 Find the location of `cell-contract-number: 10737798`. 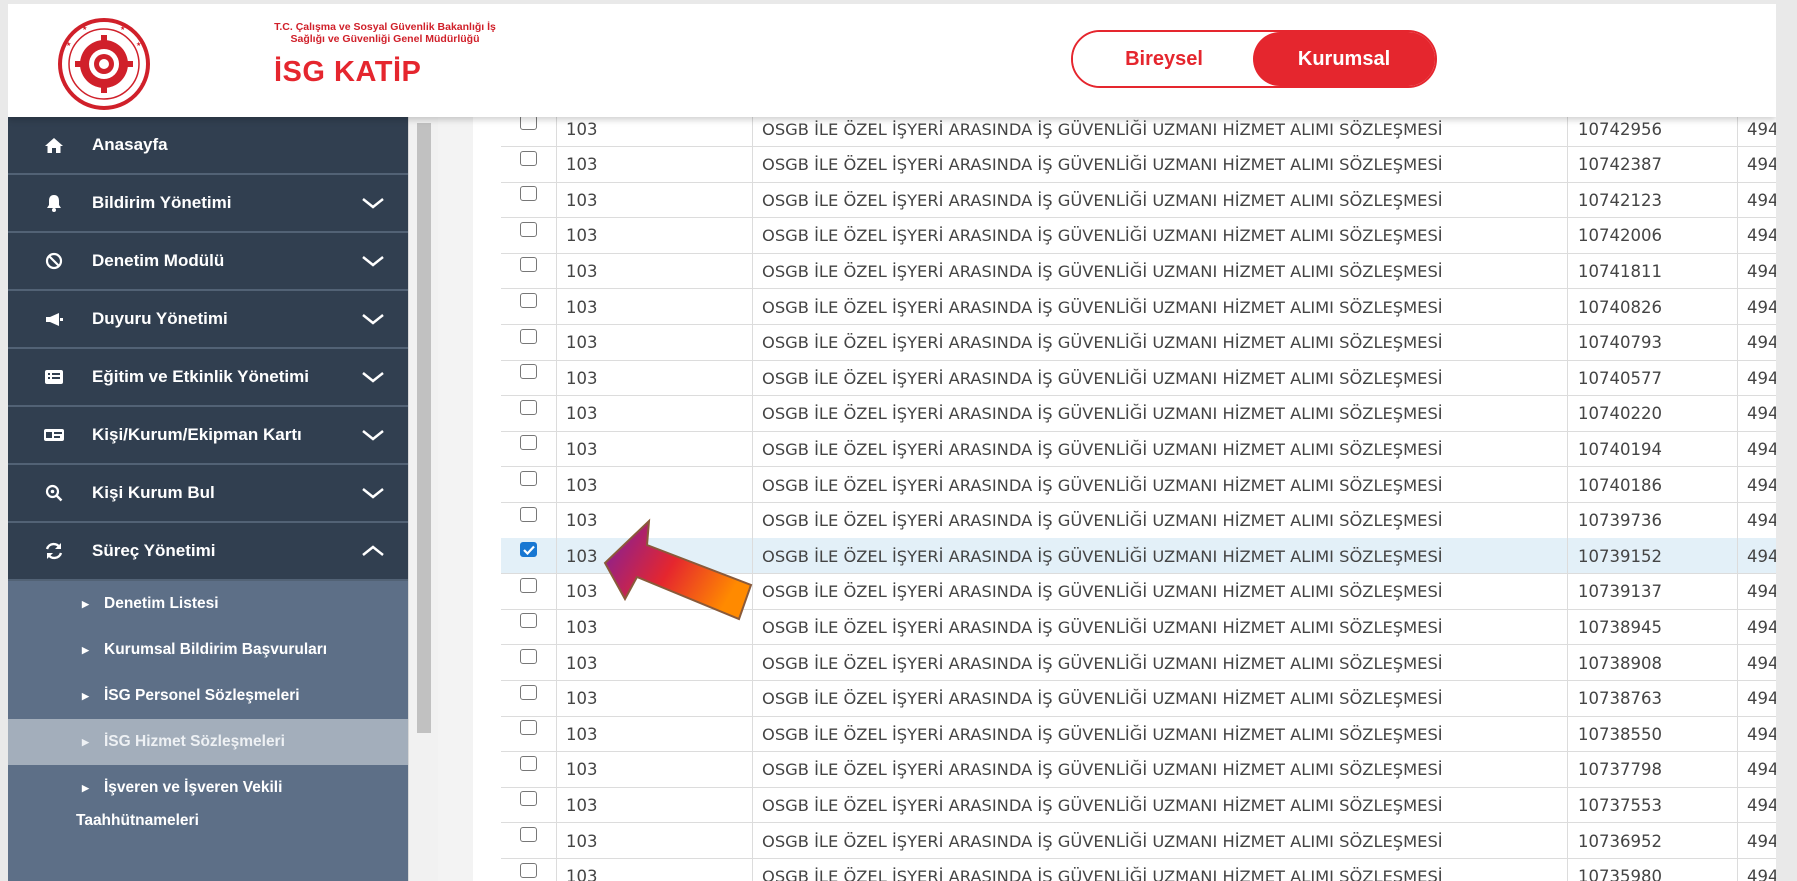

cell-contract-number: 10737798 is located at coordinates (1652, 769).